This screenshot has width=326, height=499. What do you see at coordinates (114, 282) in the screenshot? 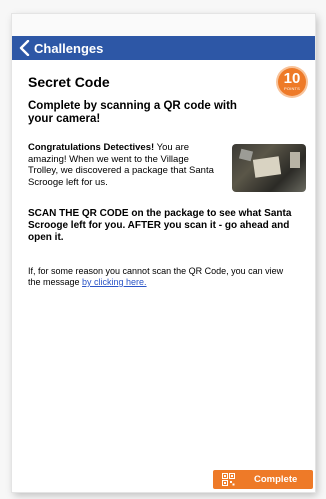
I see `view-message-link: by clicking here.` at bounding box center [114, 282].